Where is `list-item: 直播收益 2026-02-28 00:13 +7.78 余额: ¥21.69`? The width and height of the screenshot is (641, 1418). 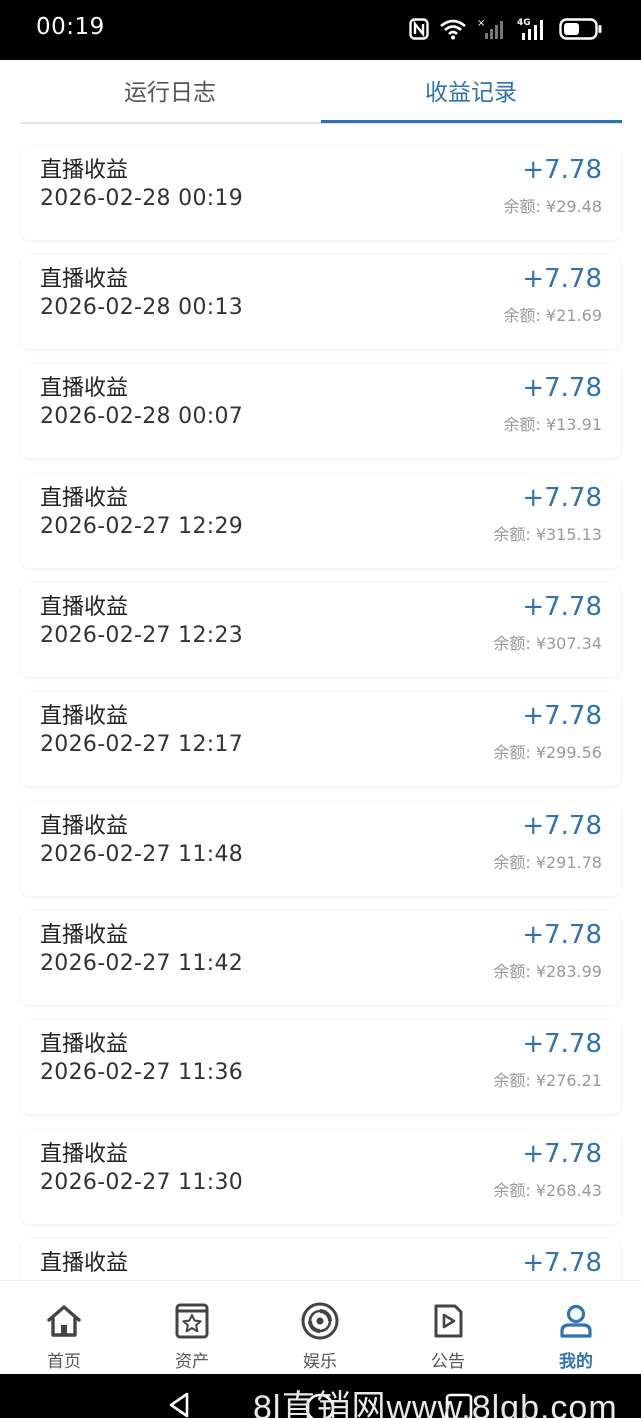 list-item: 直播收益 2026-02-28 00:13 +7.78 余额: ¥21.69 is located at coordinates (321, 302).